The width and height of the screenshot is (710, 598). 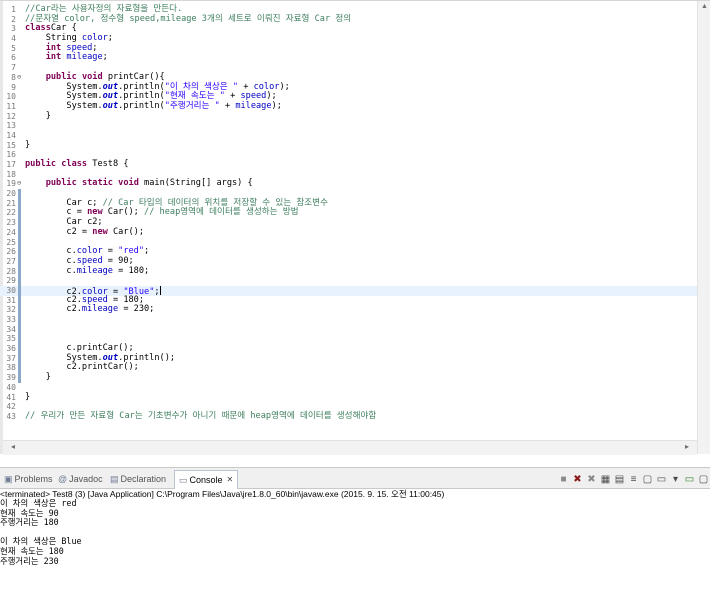 I want to click on close-icon: ✕, so click(x=230, y=480).